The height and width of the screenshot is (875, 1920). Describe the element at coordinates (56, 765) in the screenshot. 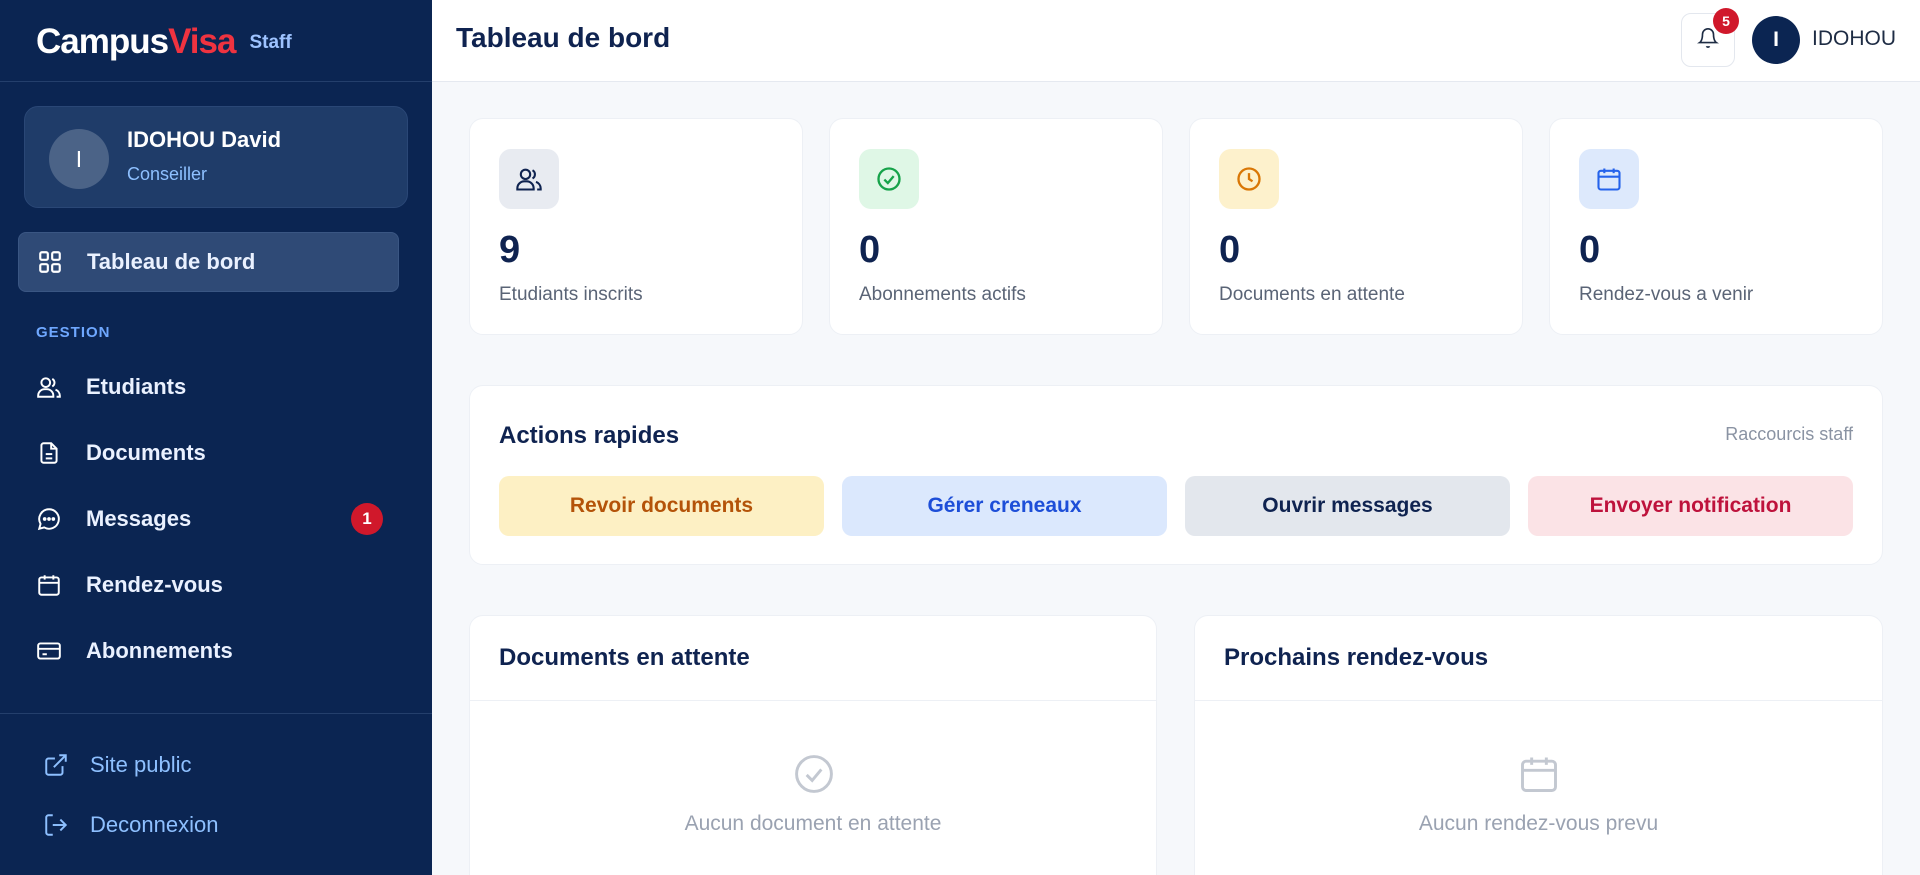

I see `external-link-icon` at that location.